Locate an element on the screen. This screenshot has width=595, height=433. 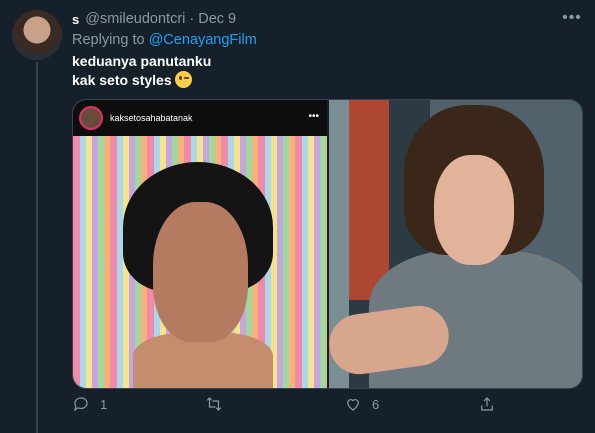
retweet-icon is located at coordinates (214, 404).